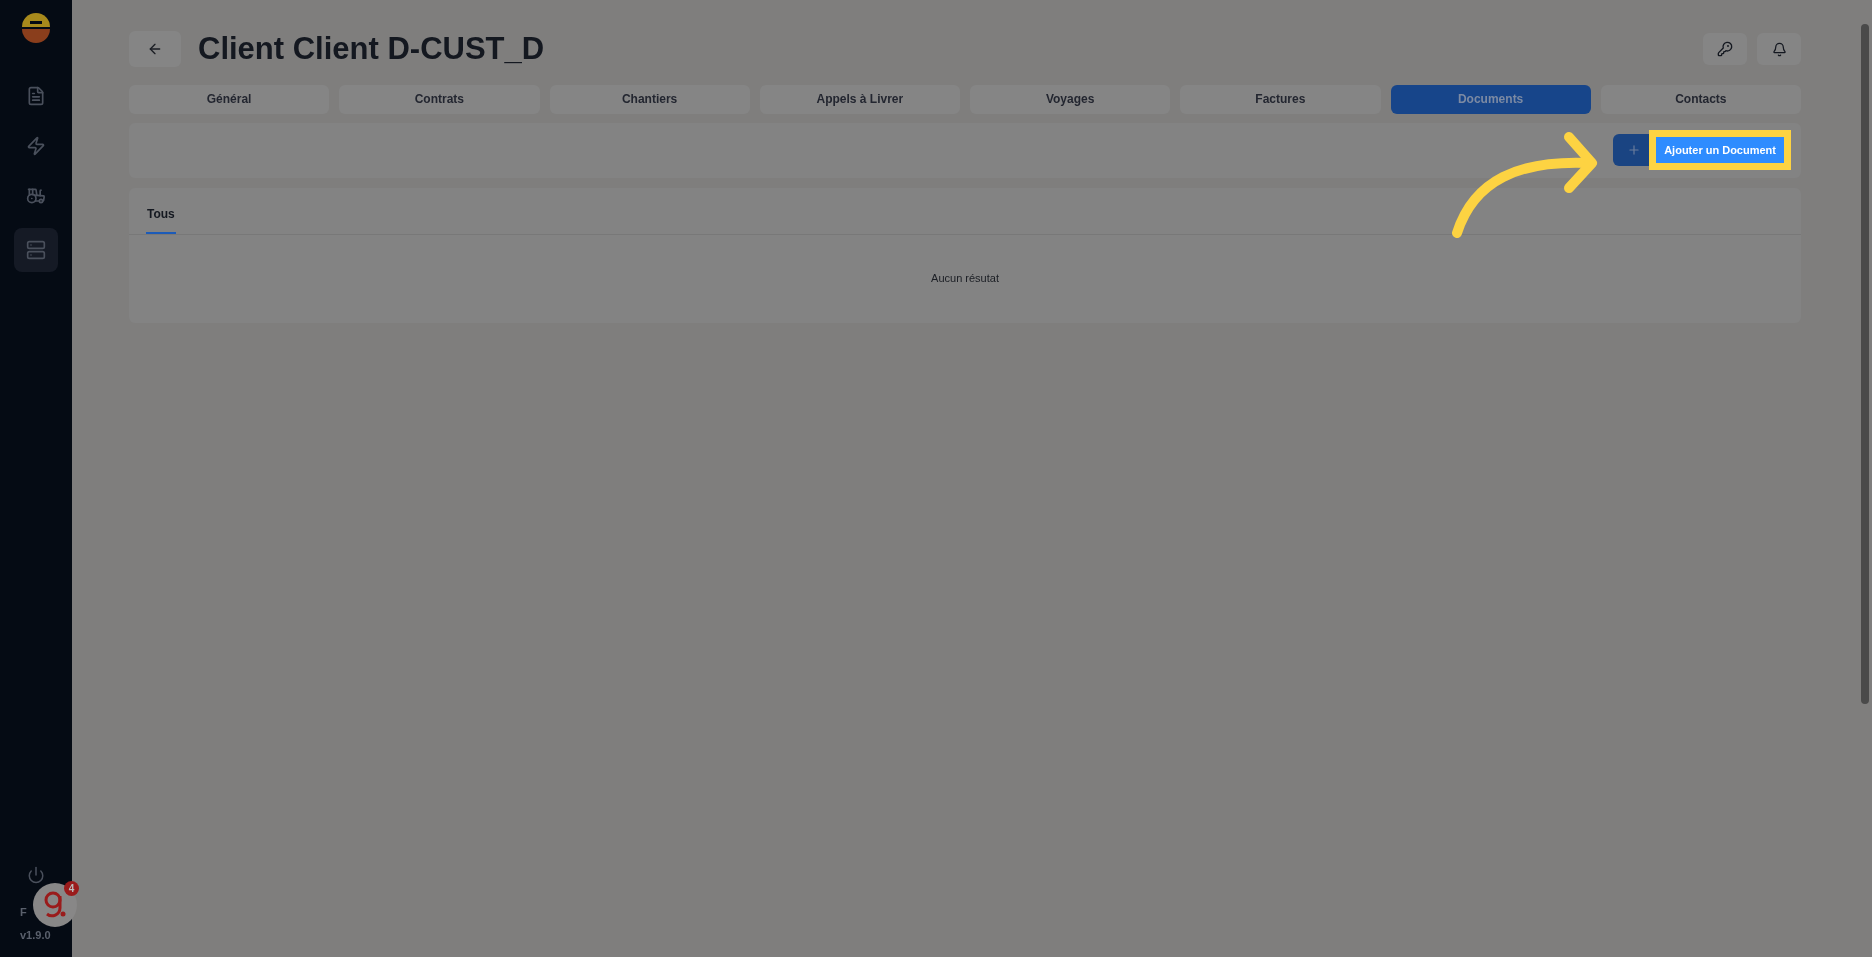 This screenshot has width=1872, height=957. Describe the element at coordinates (439, 99) in the screenshot. I see `tab: Contrats` at that location.